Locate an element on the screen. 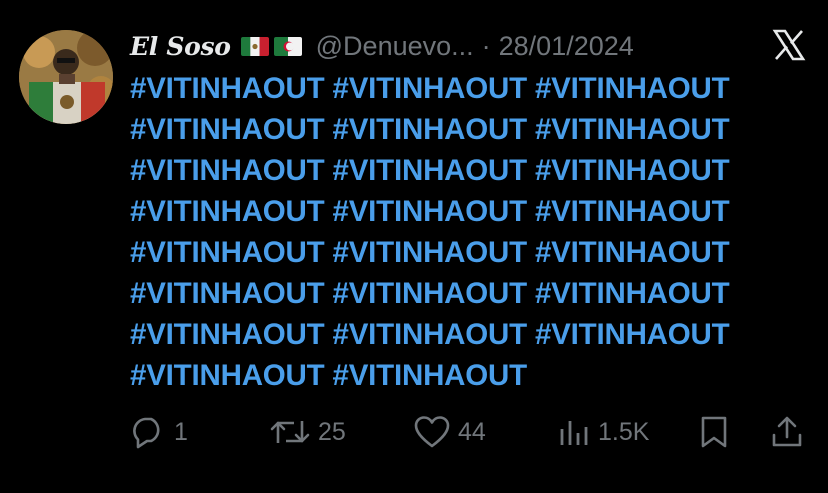 This screenshot has height=493, width=828. share-icon is located at coordinates (787, 432).